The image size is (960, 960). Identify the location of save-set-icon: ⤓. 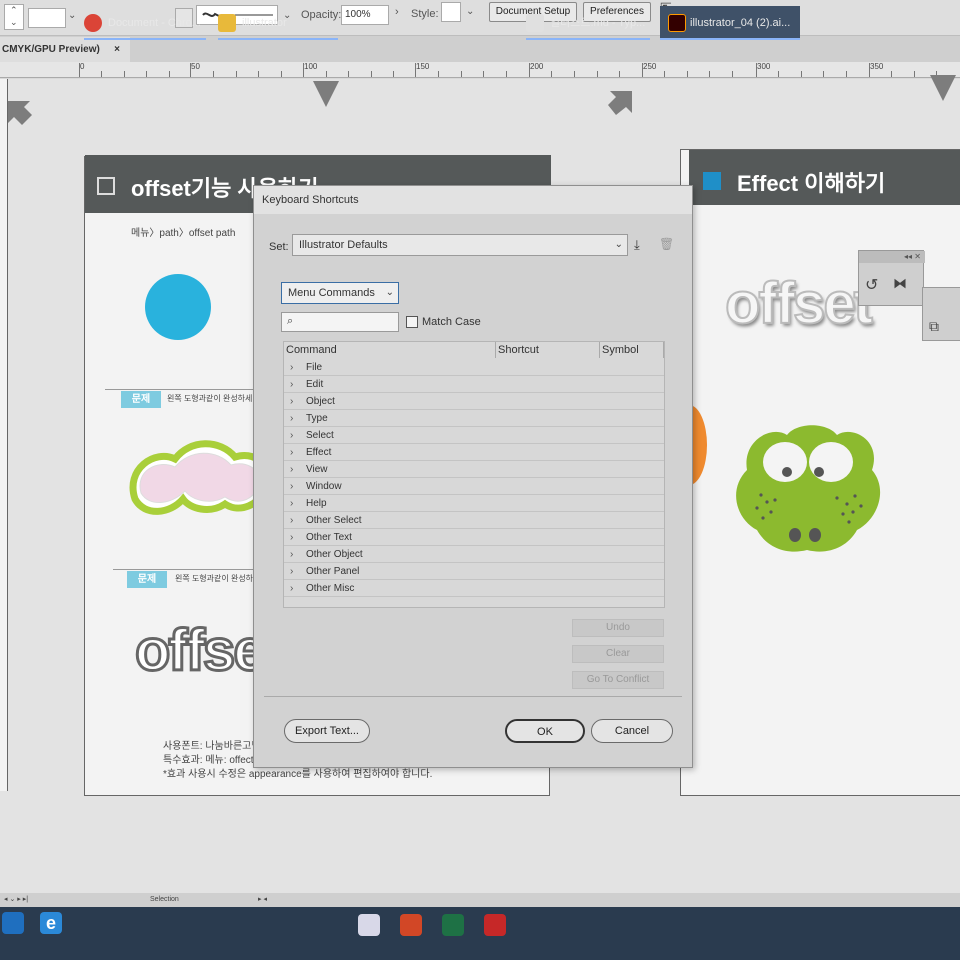
(637, 245).